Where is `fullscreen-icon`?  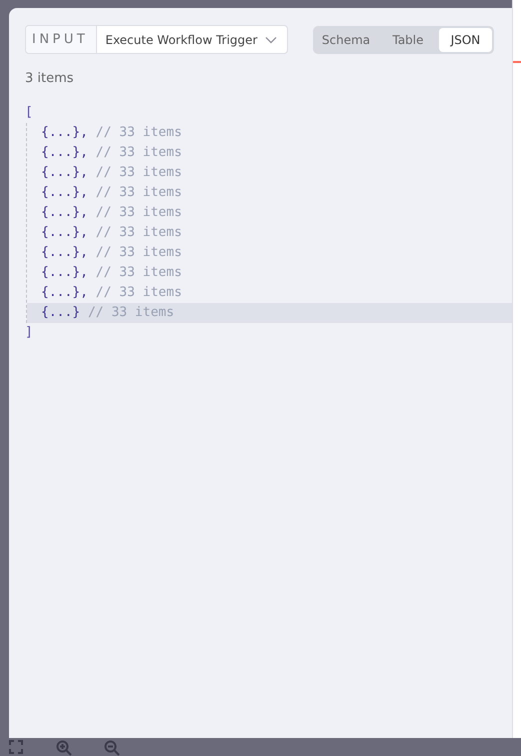
fullscreen-icon is located at coordinates (16, 747).